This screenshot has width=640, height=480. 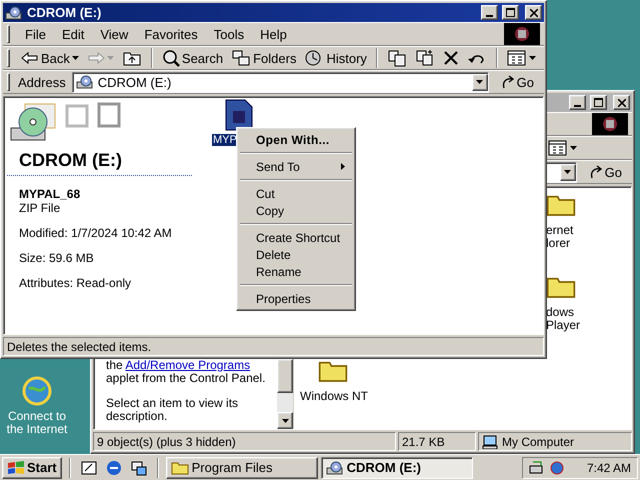 I want to click on left-arrow-icon, so click(x=30, y=58).